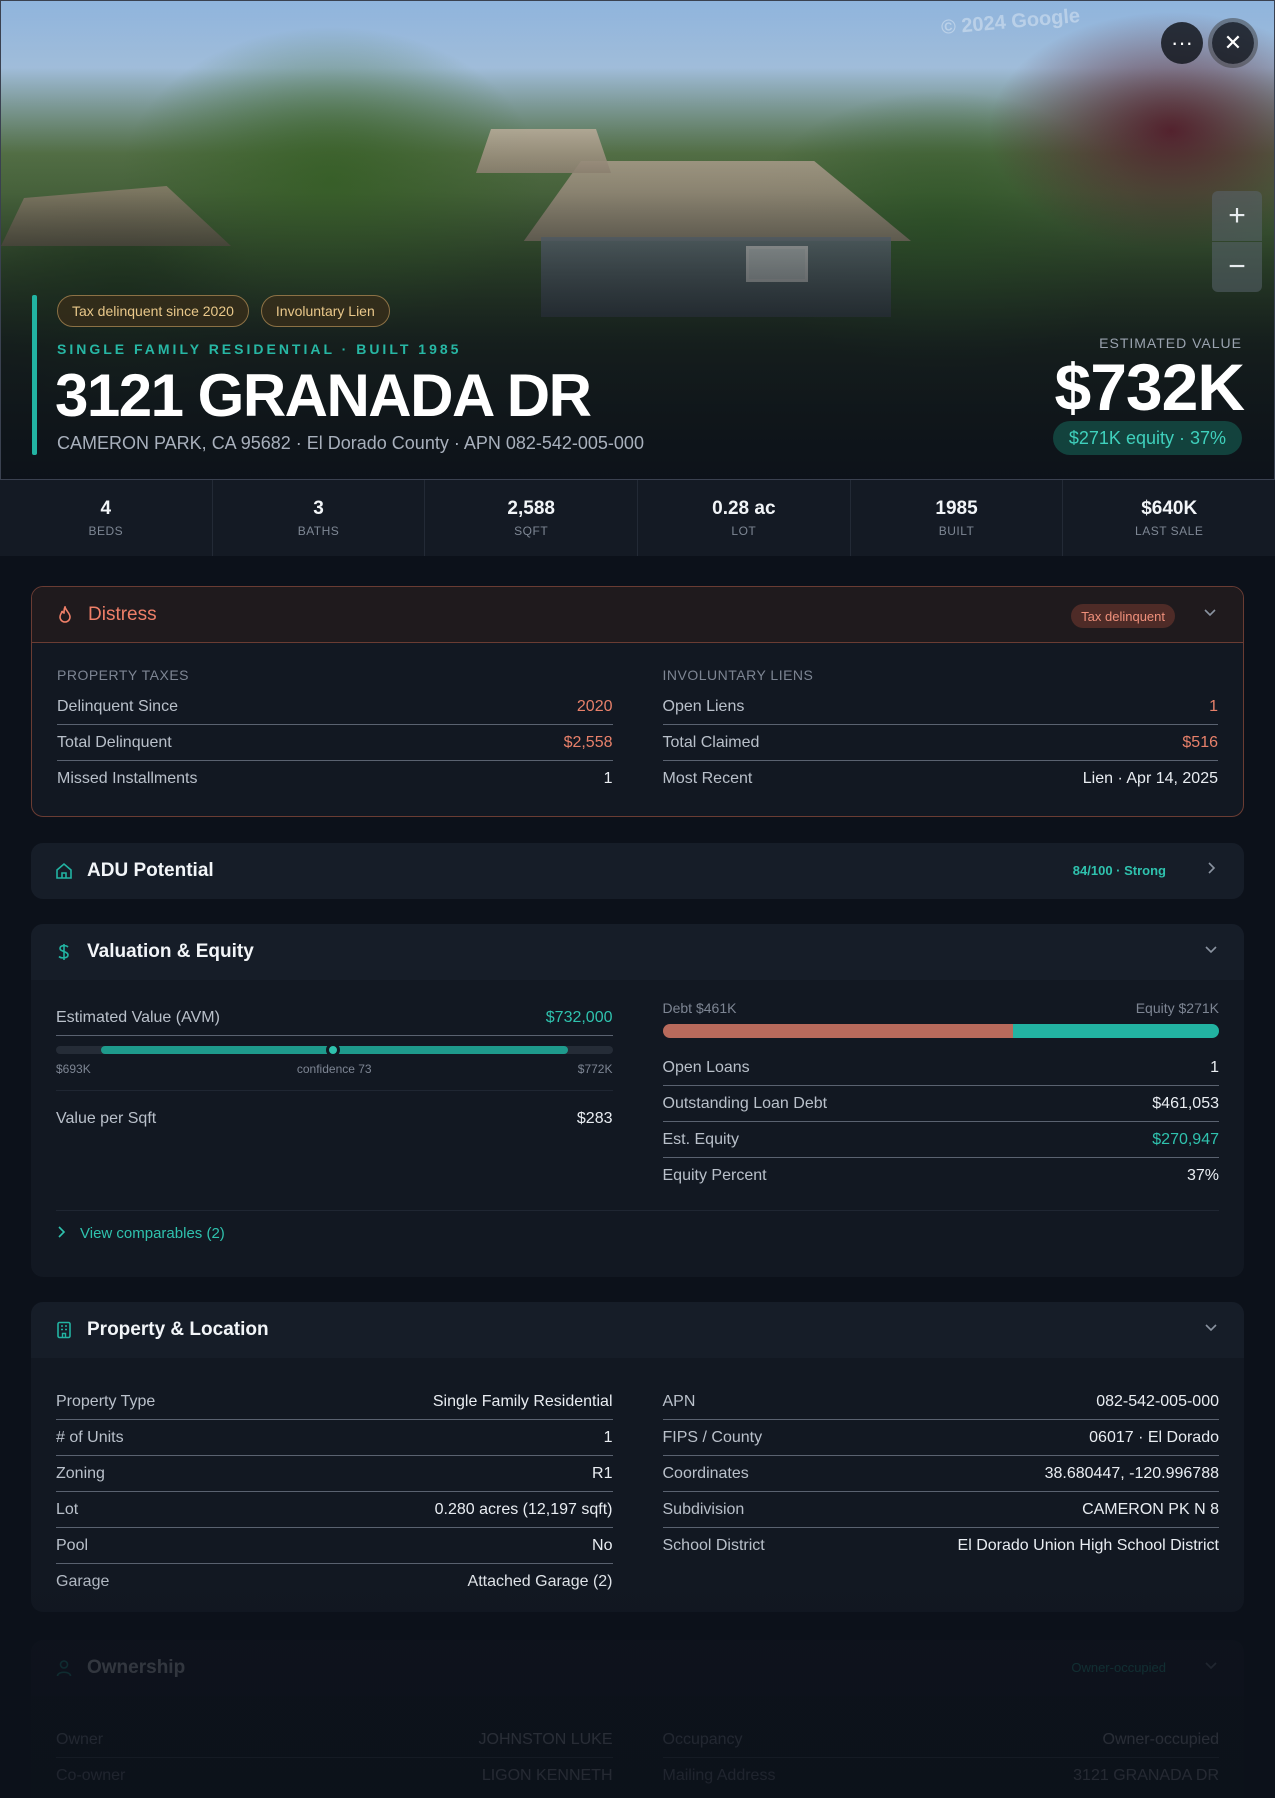 The width and height of the screenshot is (1275, 1798). What do you see at coordinates (1088, 1545) in the screenshot?
I see `row-value: El Dorado Union High School District` at bounding box center [1088, 1545].